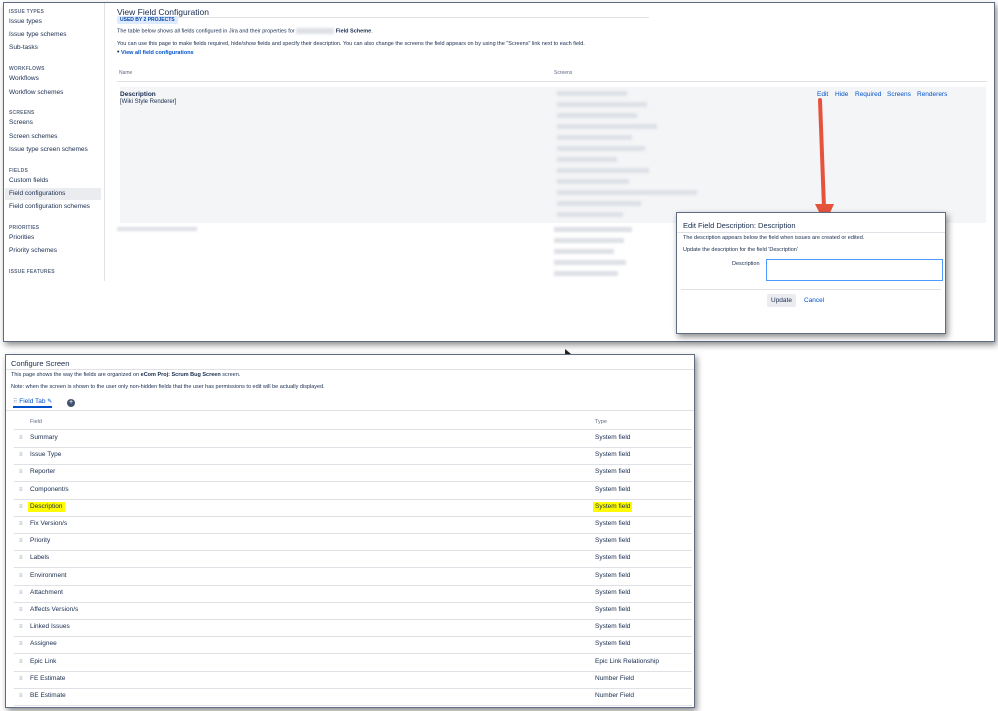 Image resolution: width=998 pixels, height=711 pixels. Describe the element at coordinates (24, 228) in the screenshot. I see `sidebar-section-priorities: PRIORITIES` at that location.